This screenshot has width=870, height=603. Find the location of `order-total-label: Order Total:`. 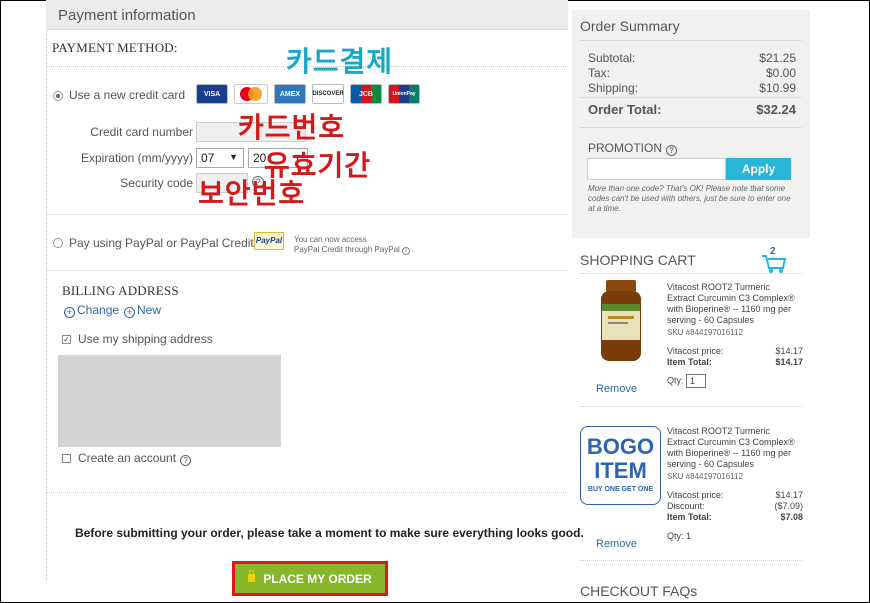

order-total-label: Order Total: is located at coordinates (625, 109).